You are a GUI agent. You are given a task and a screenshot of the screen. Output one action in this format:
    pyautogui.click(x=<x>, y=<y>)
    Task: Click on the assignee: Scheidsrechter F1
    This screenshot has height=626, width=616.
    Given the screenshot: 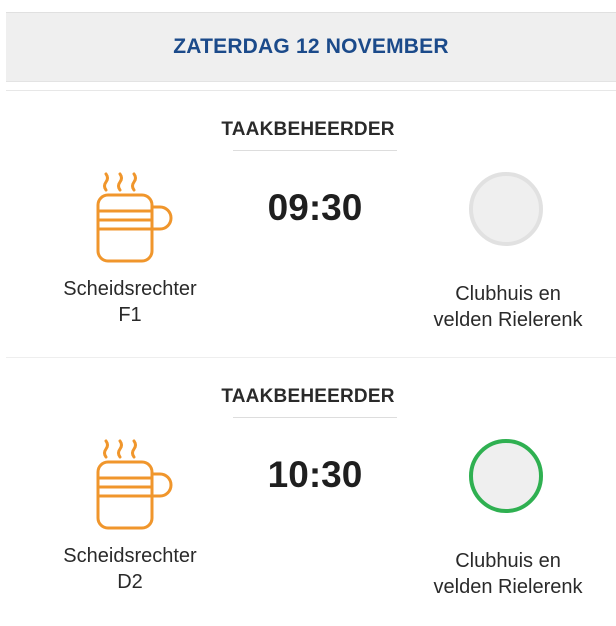 What is the action you would take?
    pyautogui.click(x=130, y=302)
    